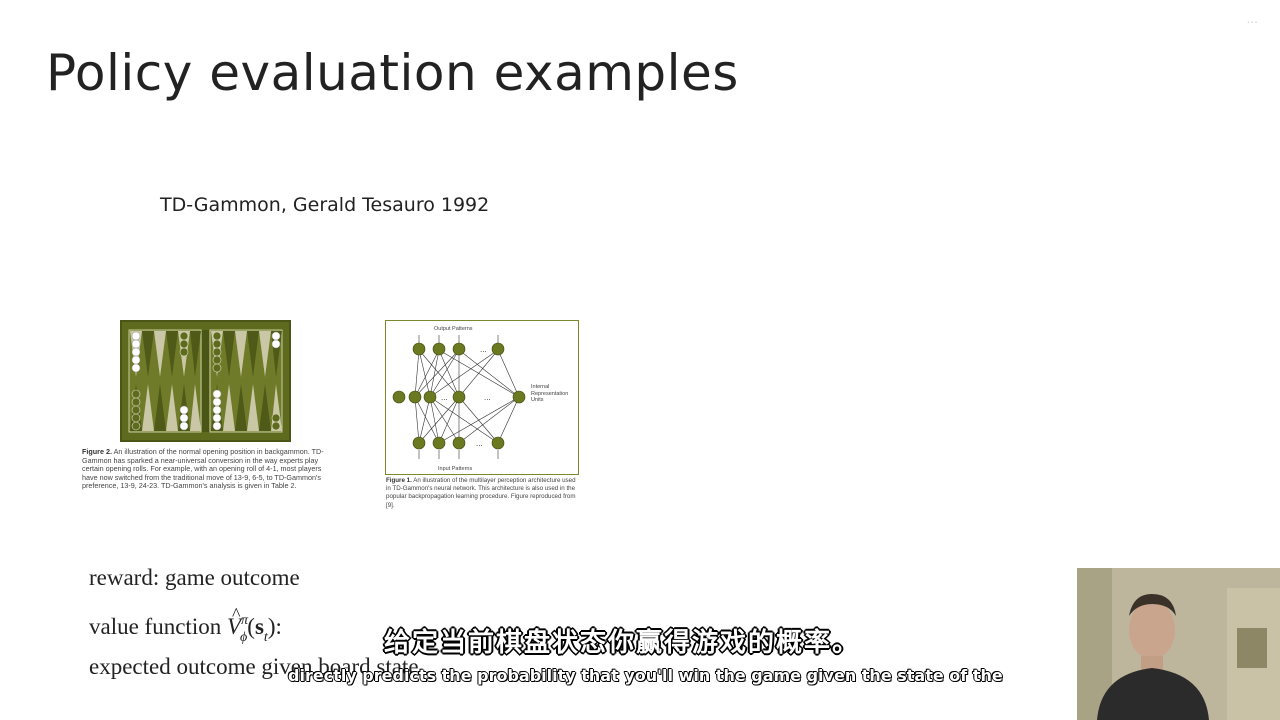  Describe the element at coordinates (399, 480) in the screenshot. I see `network-caption-label: Figure 1.` at that location.